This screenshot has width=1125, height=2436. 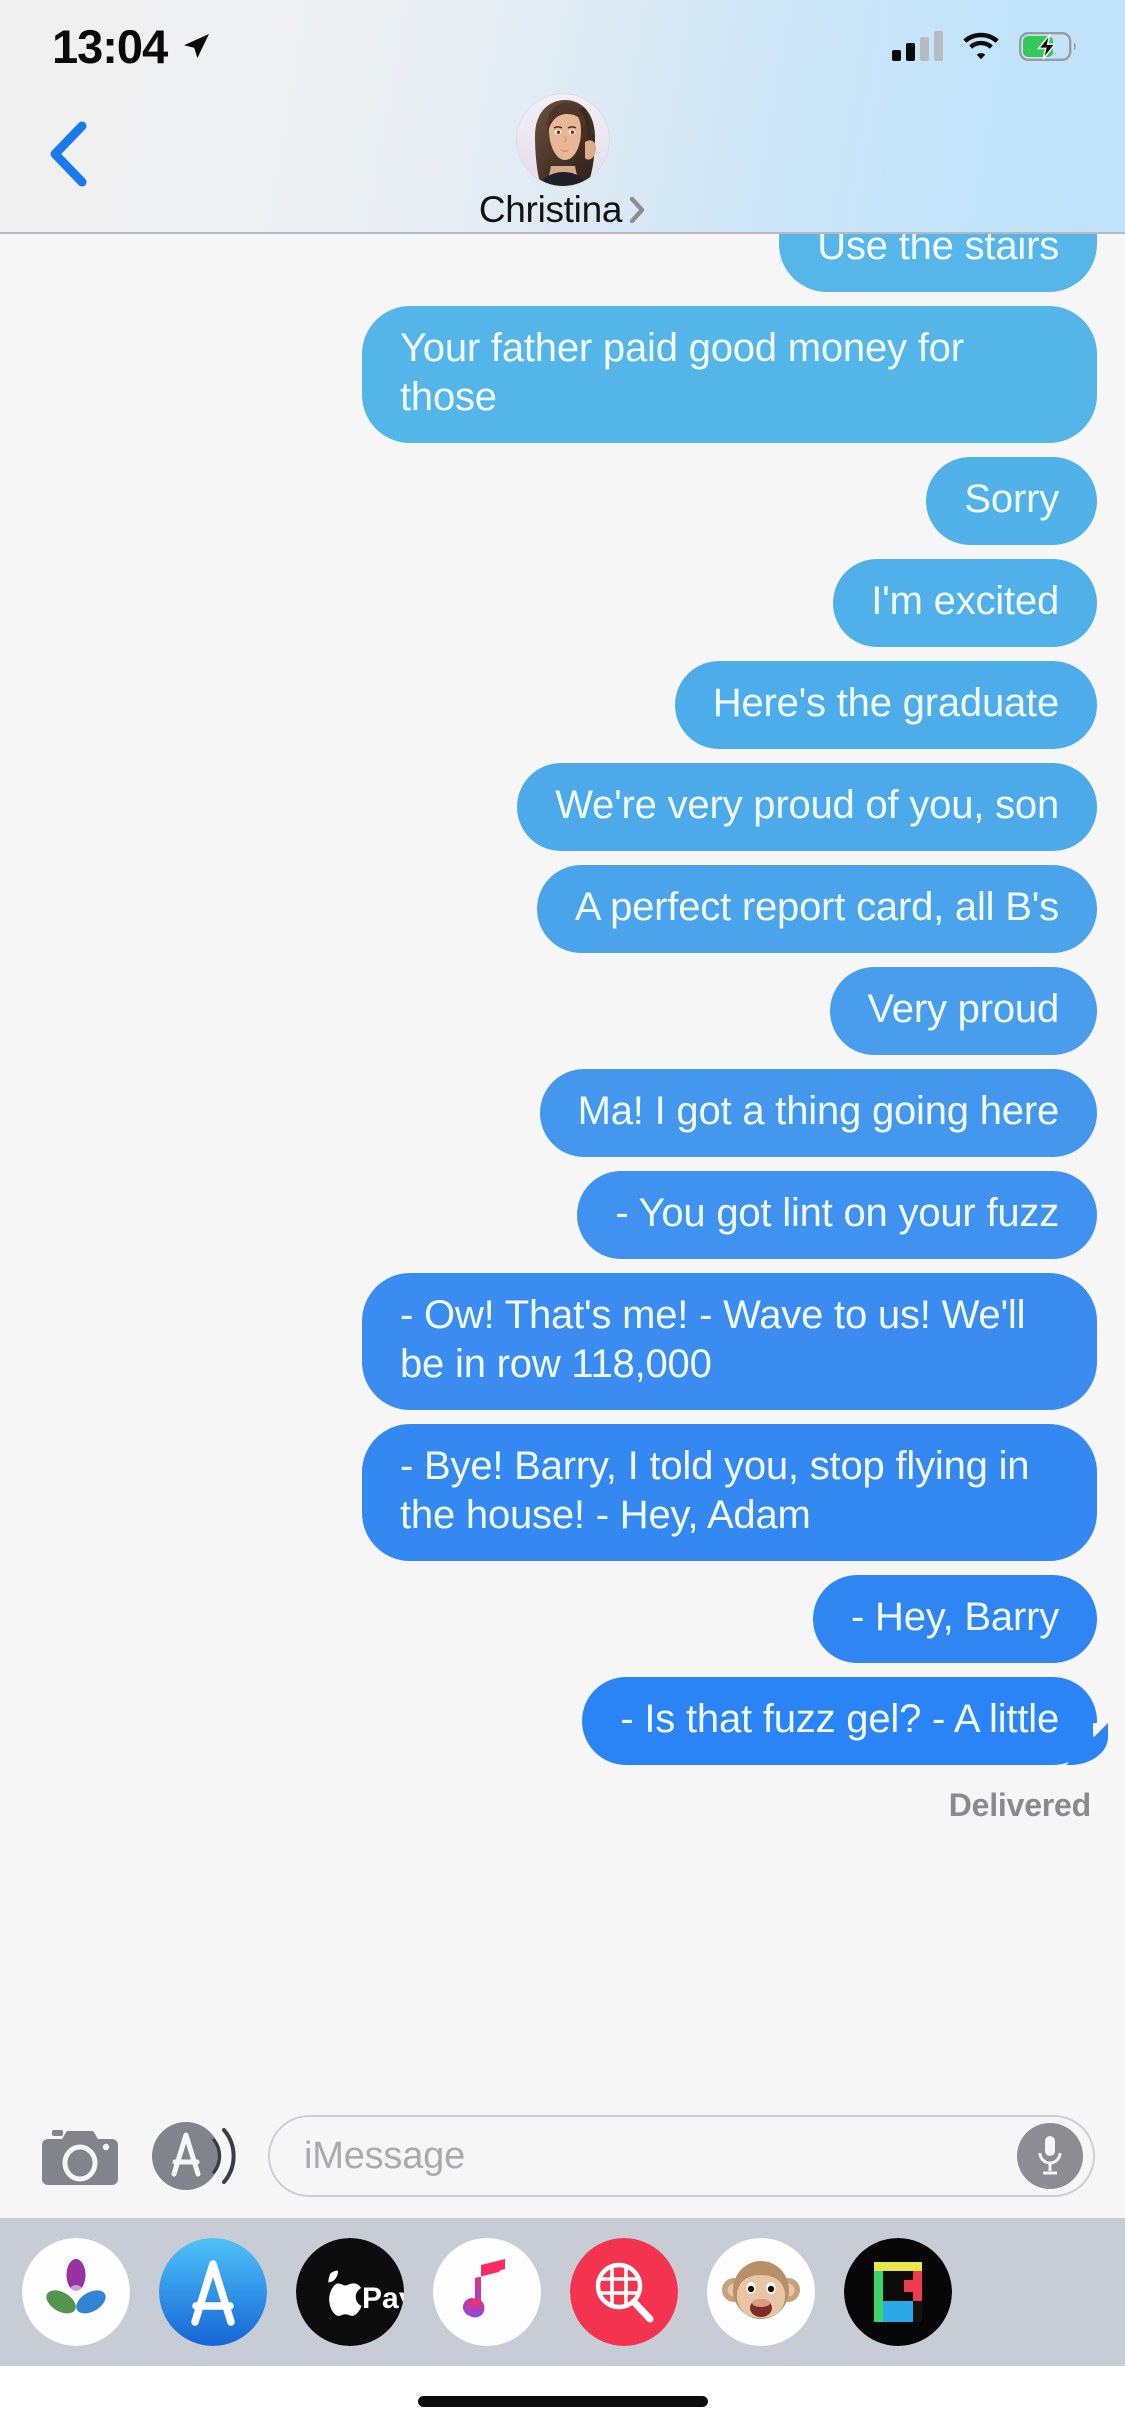 I want to click on app-store-icon, so click(x=193, y=2156).